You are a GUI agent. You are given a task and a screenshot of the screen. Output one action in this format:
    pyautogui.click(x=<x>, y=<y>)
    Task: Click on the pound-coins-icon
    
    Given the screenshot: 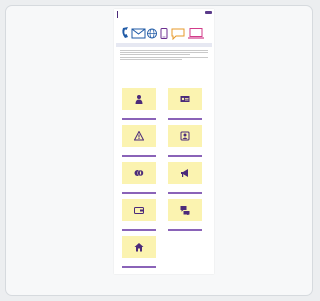 What is the action you would take?
    pyautogui.click(x=139, y=173)
    